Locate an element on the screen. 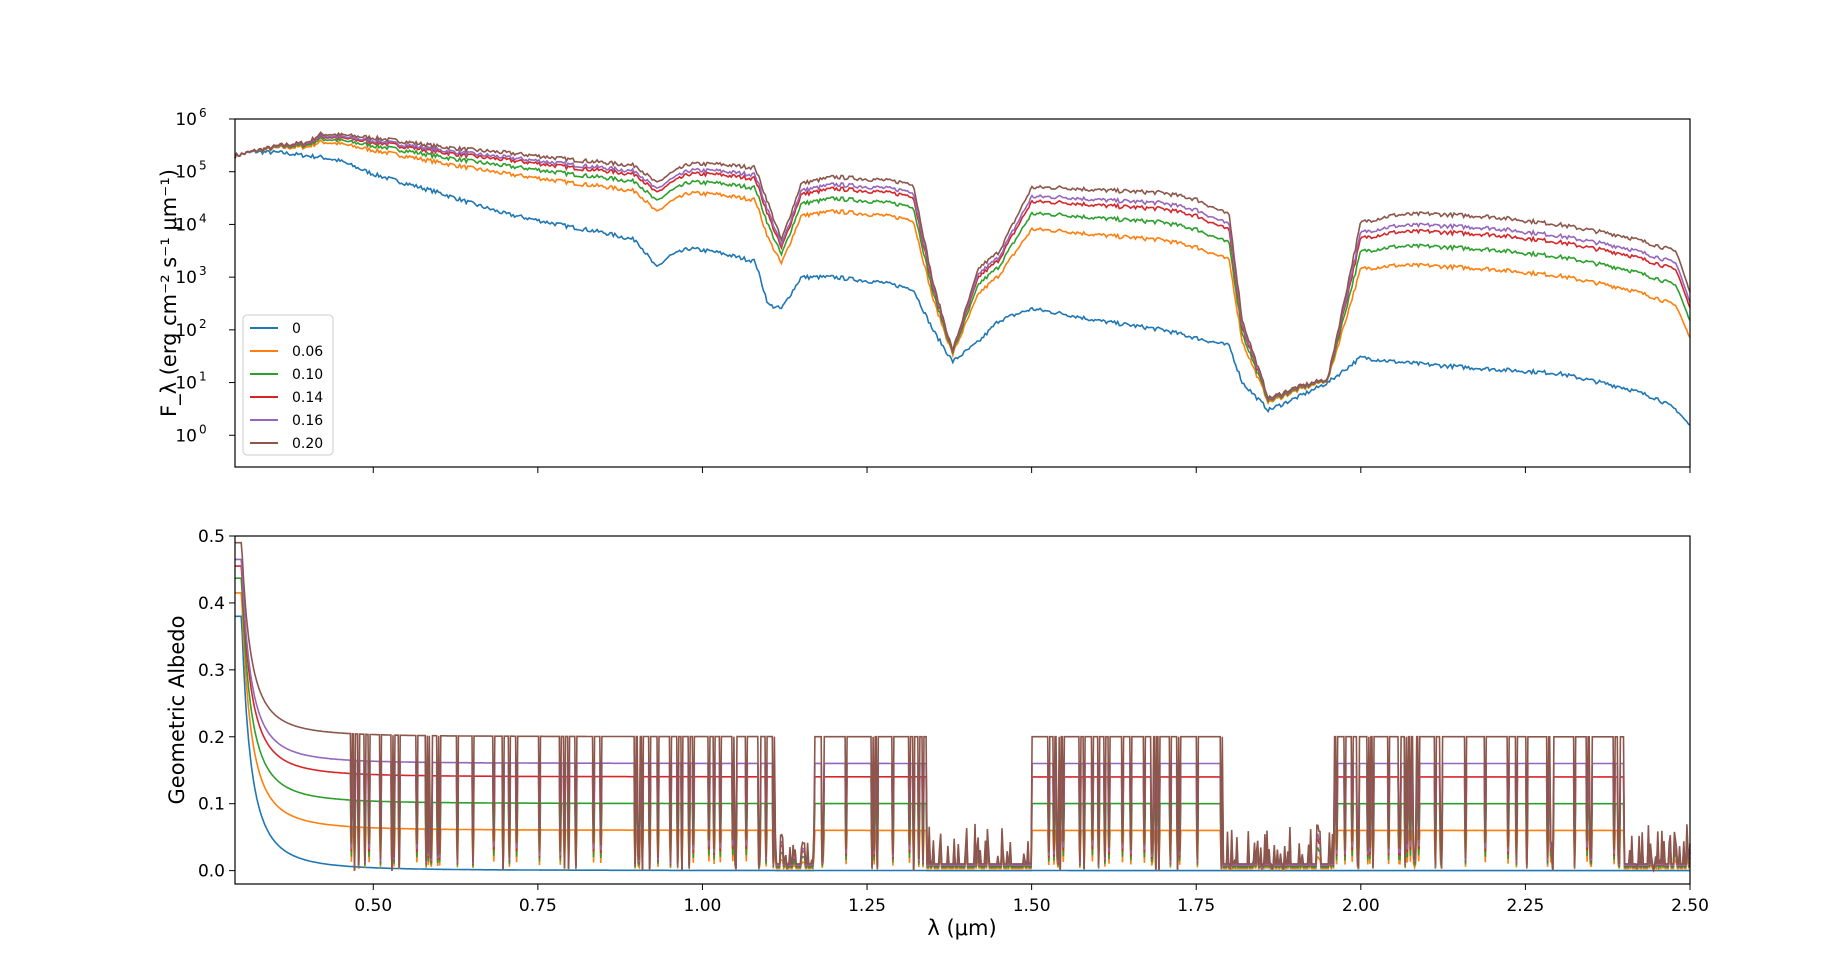 This screenshot has height=977, width=1848. albedo-x-tick-label: 0.50 is located at coordinates (373, 906).